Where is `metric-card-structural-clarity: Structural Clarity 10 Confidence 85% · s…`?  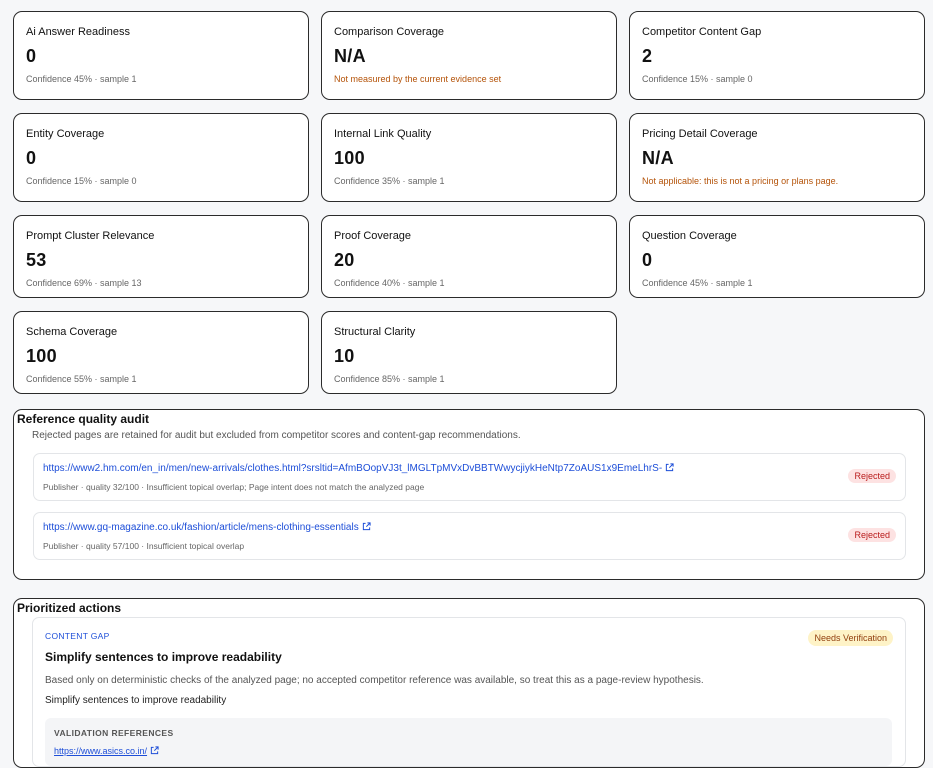
metric-card-structural-clarity: Structural Clarity 10 Confidence 85% · s… is located at coordinates (469, 352).